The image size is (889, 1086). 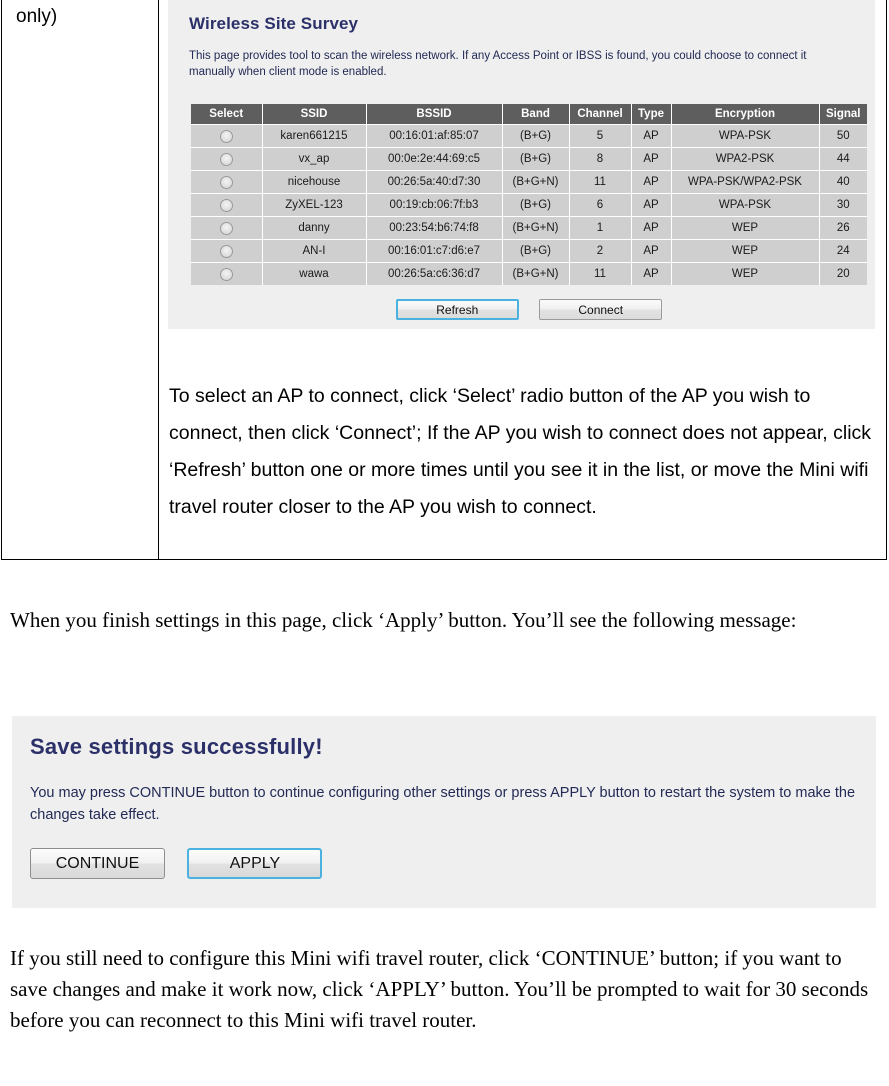 I want to click on bssid-cell: 00:0e:2e:44:69:c5, so click(x=434, y=159).